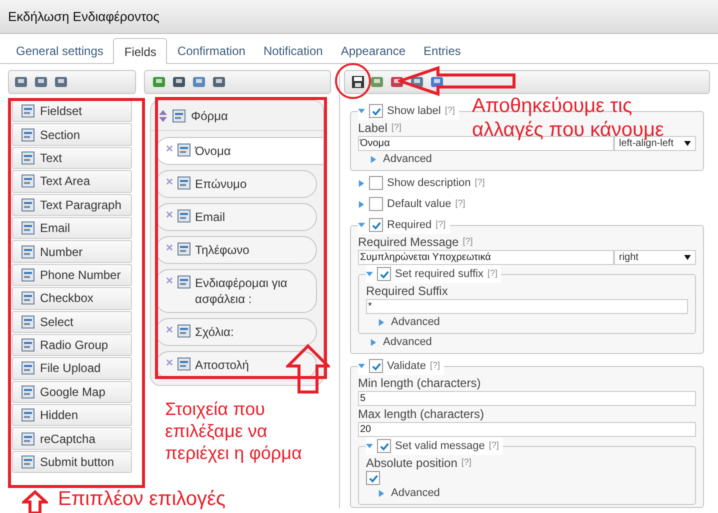 The image size is (718, 513). What do you see at coordinates (239, 151) in the screenshot?
I see `form-field-item: Όνομα` at bounding box center [239, 151].